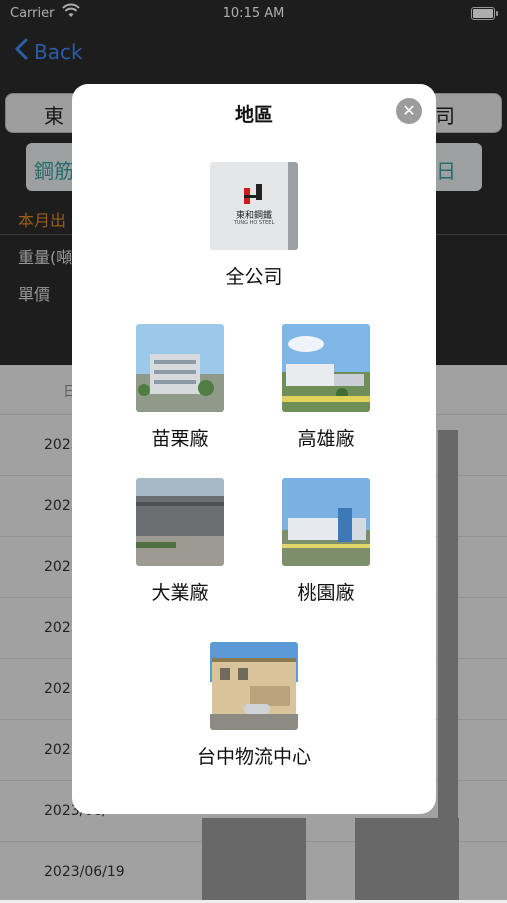 The image size is (507, 903). I want to click on close-button: ✕, so click(409, 111).